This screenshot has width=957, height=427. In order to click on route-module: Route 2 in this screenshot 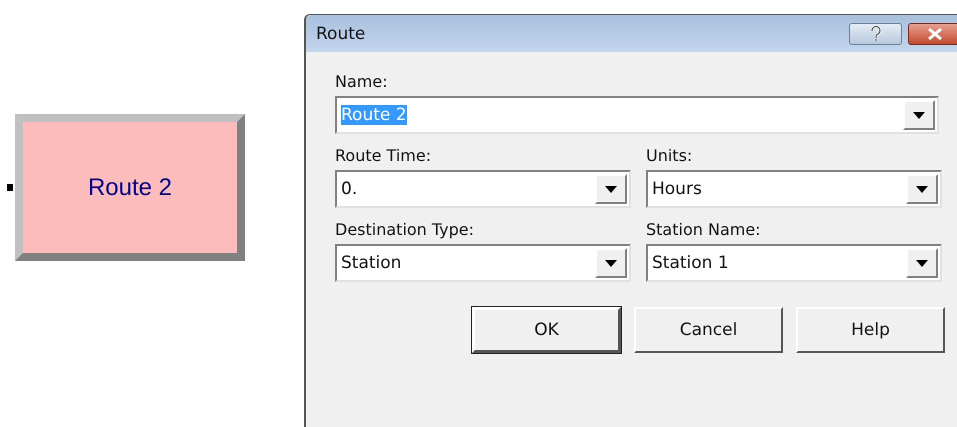, I will do `click(130, 187)`.